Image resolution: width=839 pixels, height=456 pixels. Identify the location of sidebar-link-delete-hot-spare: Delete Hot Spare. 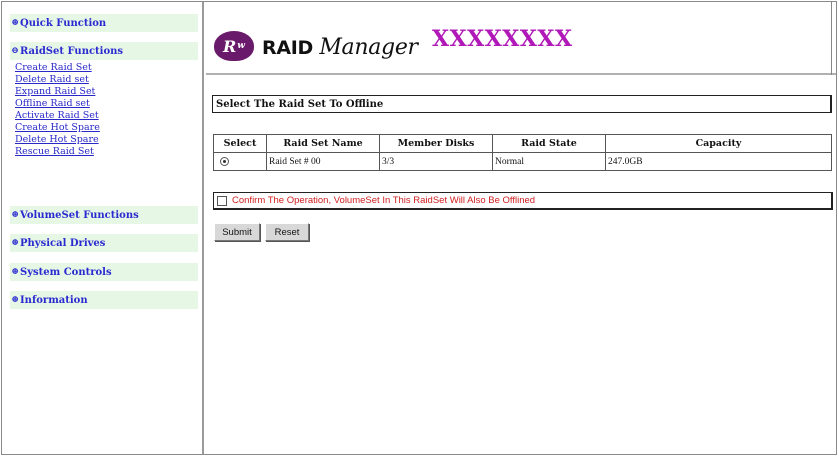
(57, 140).